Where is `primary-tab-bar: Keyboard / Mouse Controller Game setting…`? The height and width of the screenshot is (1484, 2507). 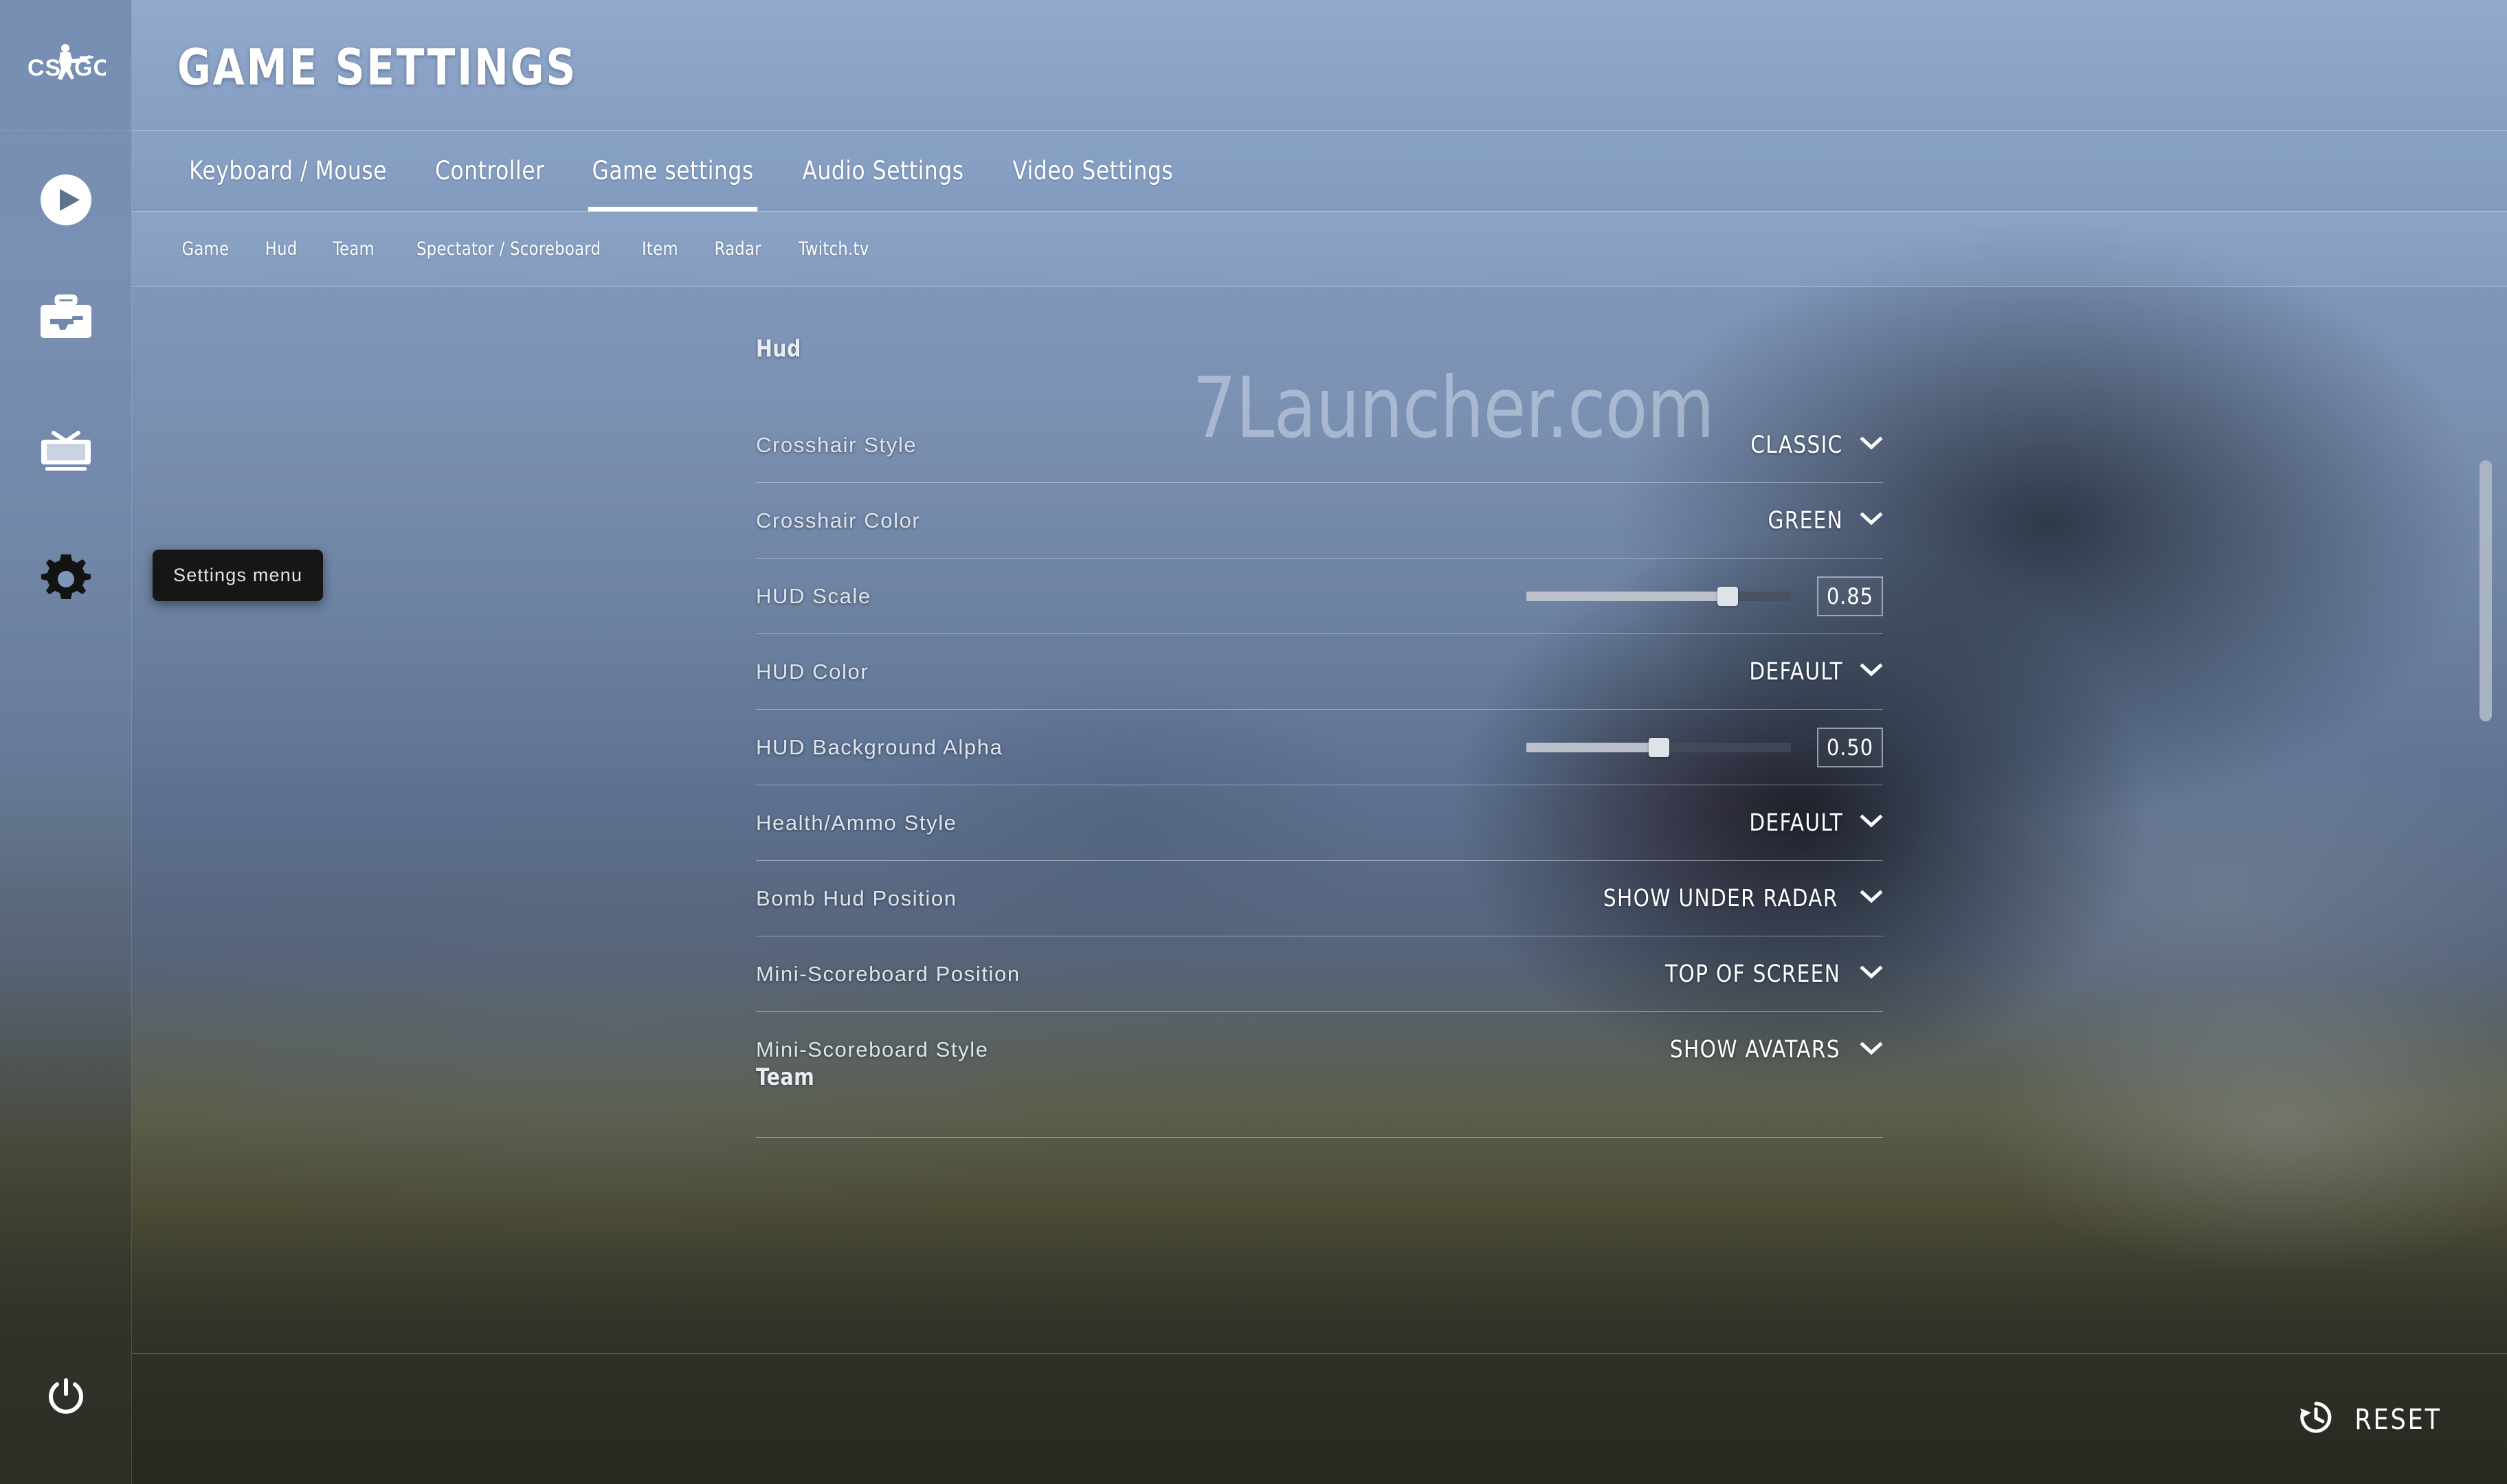 primary-tab-bar: Keyboard / Mouse Controller Game setting… is located at coordinates (1319, 171).